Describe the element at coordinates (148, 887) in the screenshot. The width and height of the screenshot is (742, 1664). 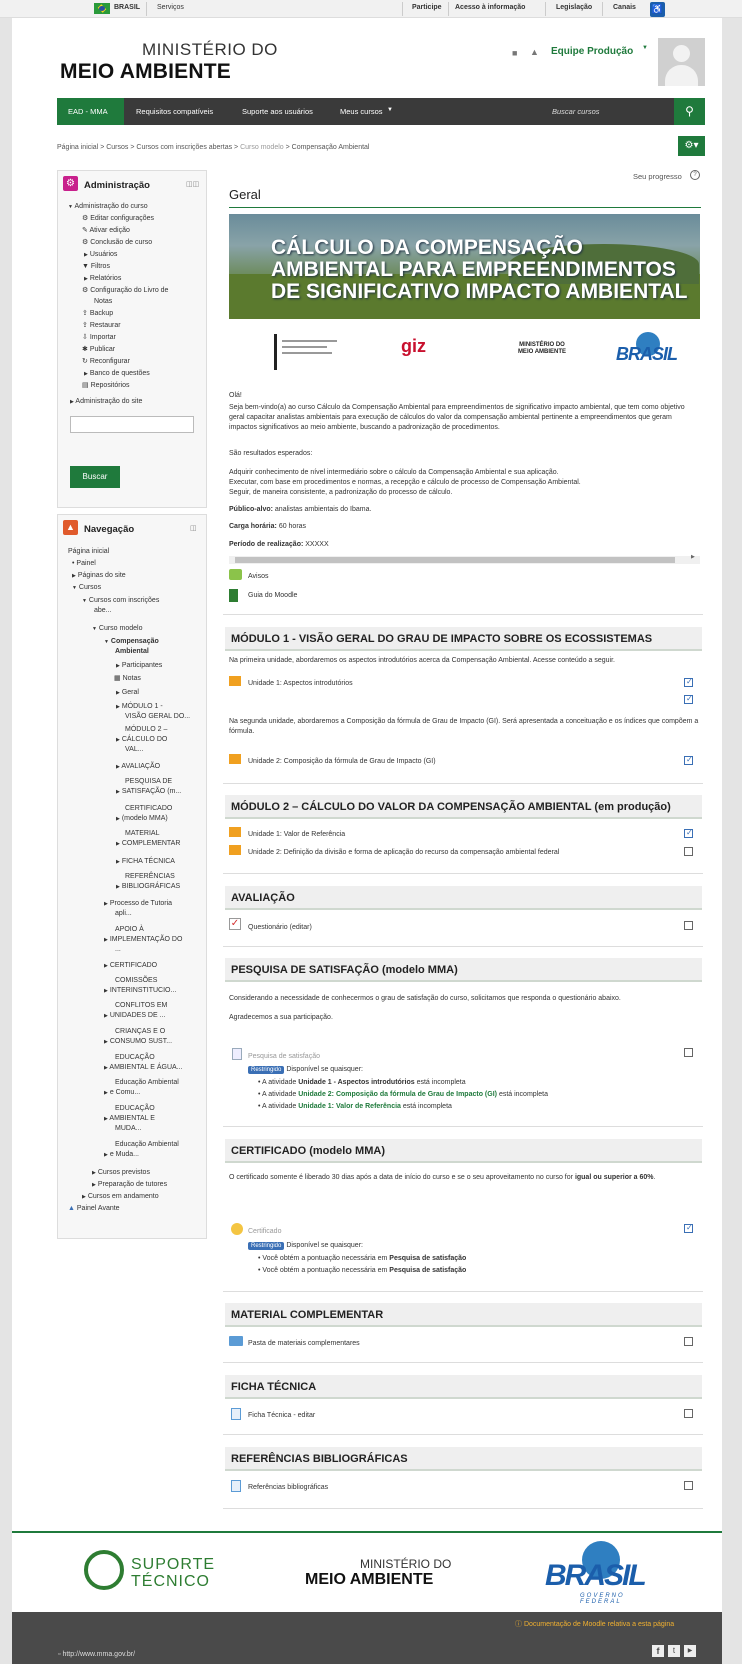
I see `nav-tree-item: ▶ BIBLIOGRÁFICAS` at that location.